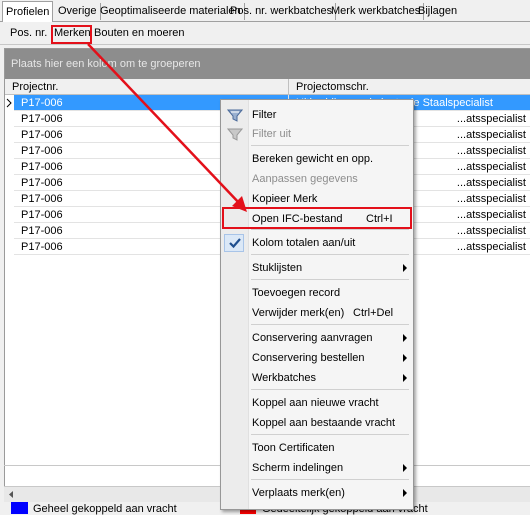 This screenshot has height=515, width=530. Describe the element at coordinates (167, 127) in the screenshot. I see `annotation-arrow-icon` at that location.